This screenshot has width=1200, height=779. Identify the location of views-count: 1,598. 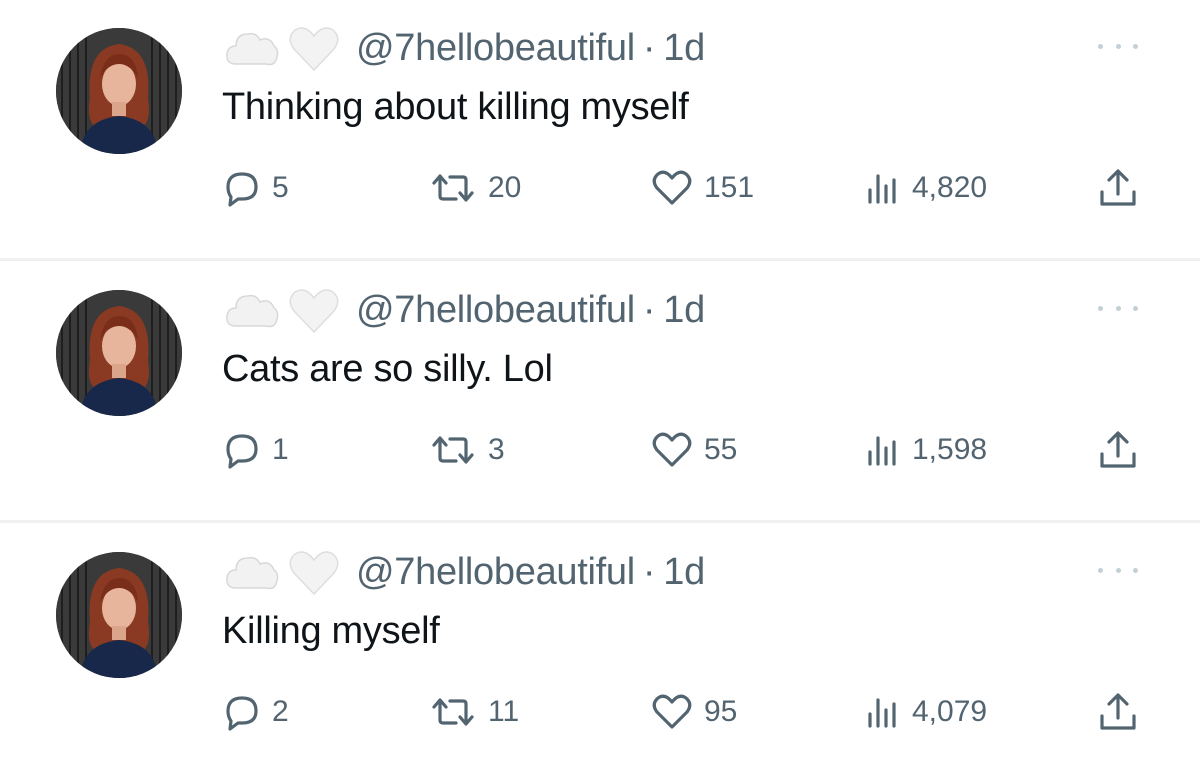
(950, 449).